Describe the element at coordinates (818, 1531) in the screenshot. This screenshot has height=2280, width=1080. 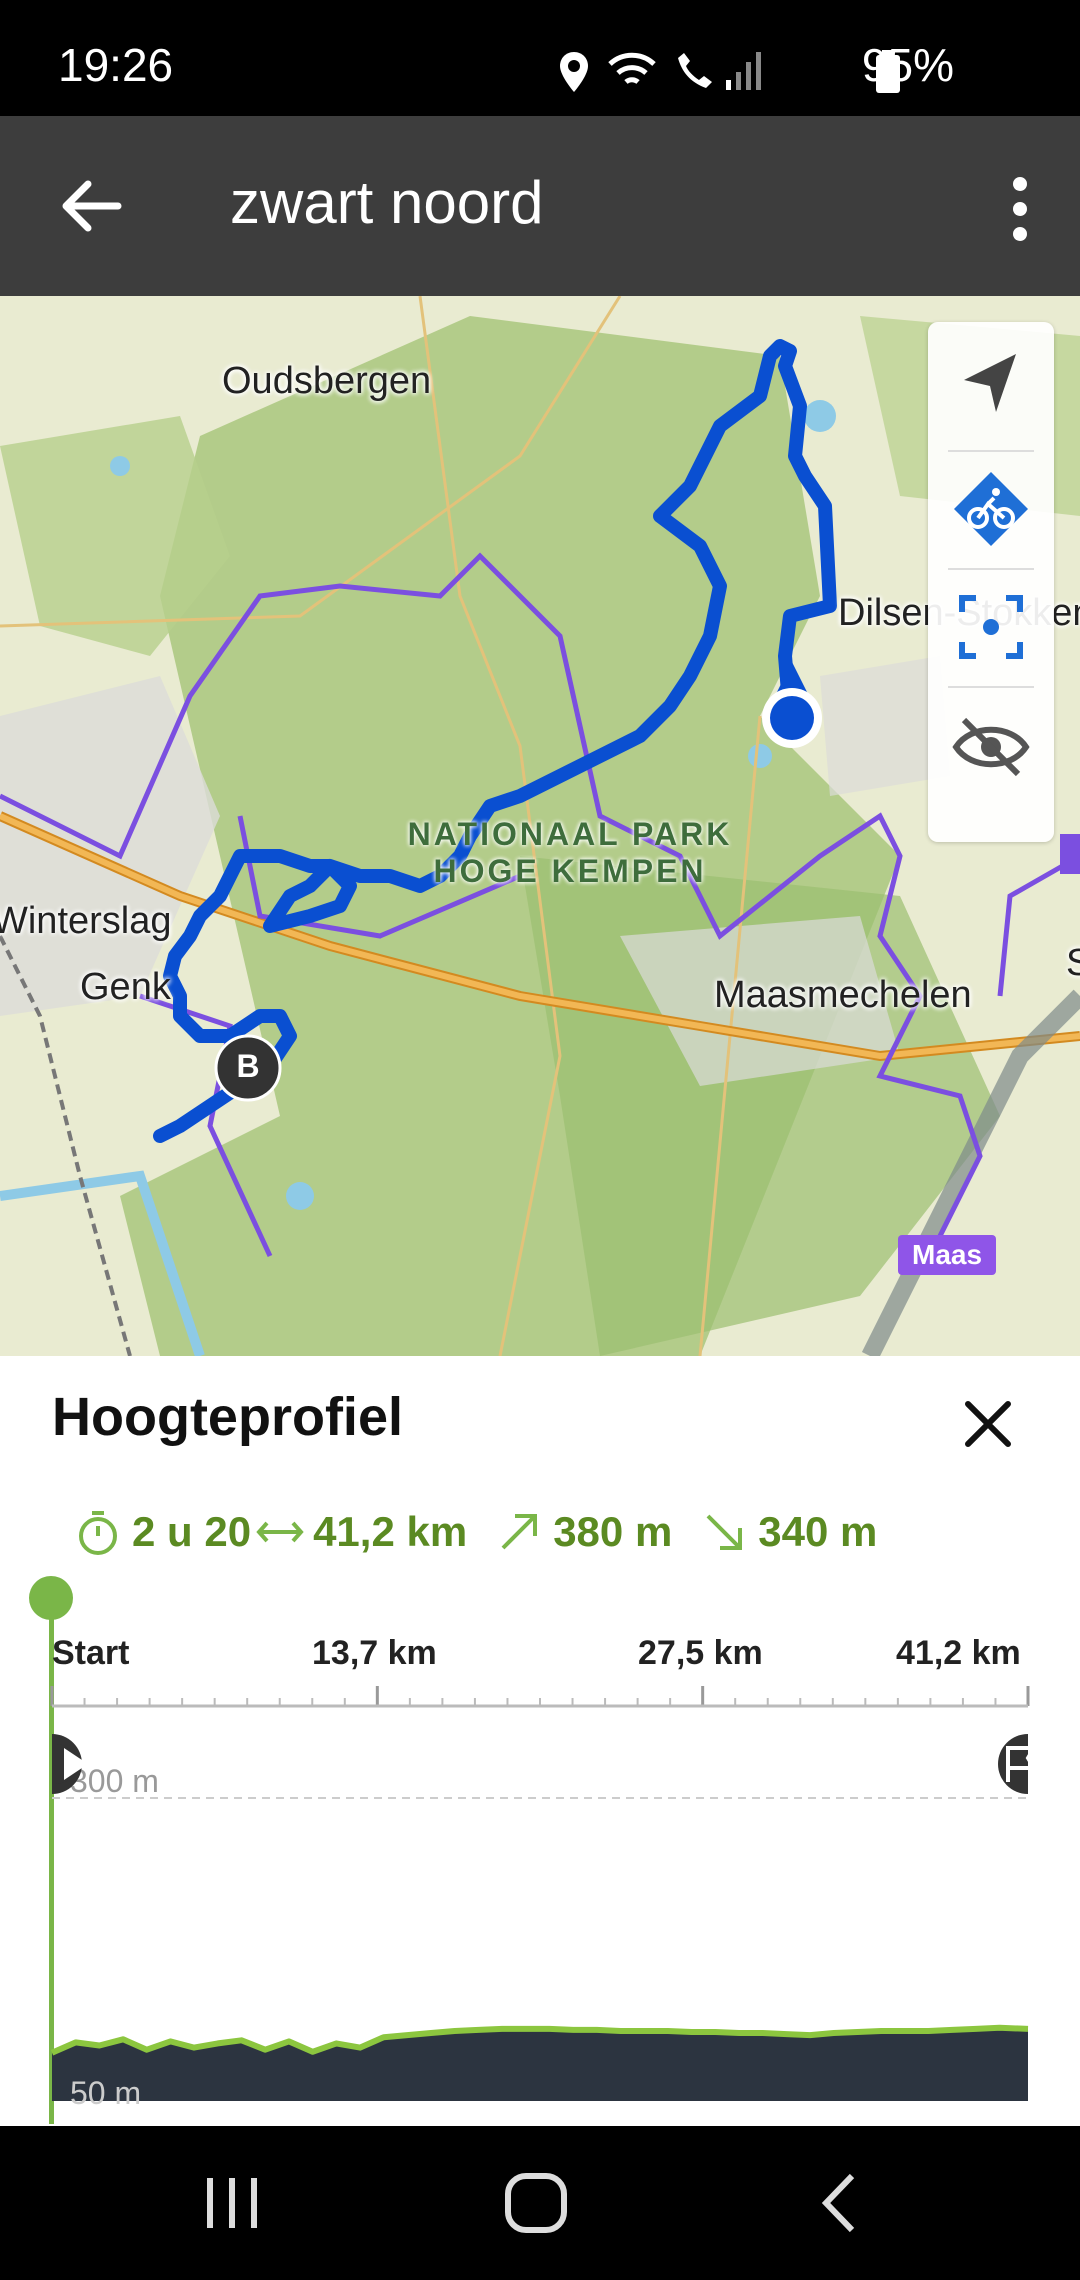
I see `descent-value: 340 m` at that location.